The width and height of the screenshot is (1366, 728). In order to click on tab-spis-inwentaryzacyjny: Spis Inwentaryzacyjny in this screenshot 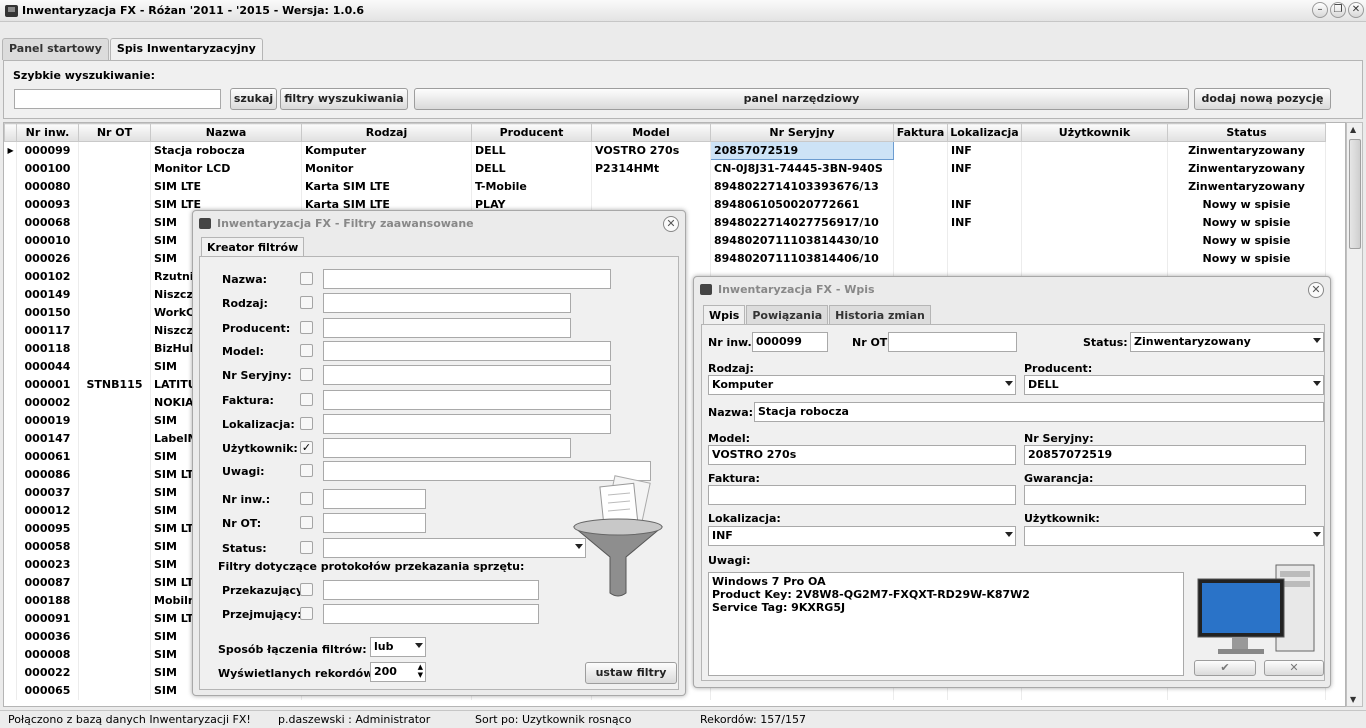, I will do `click(186, 49)`.